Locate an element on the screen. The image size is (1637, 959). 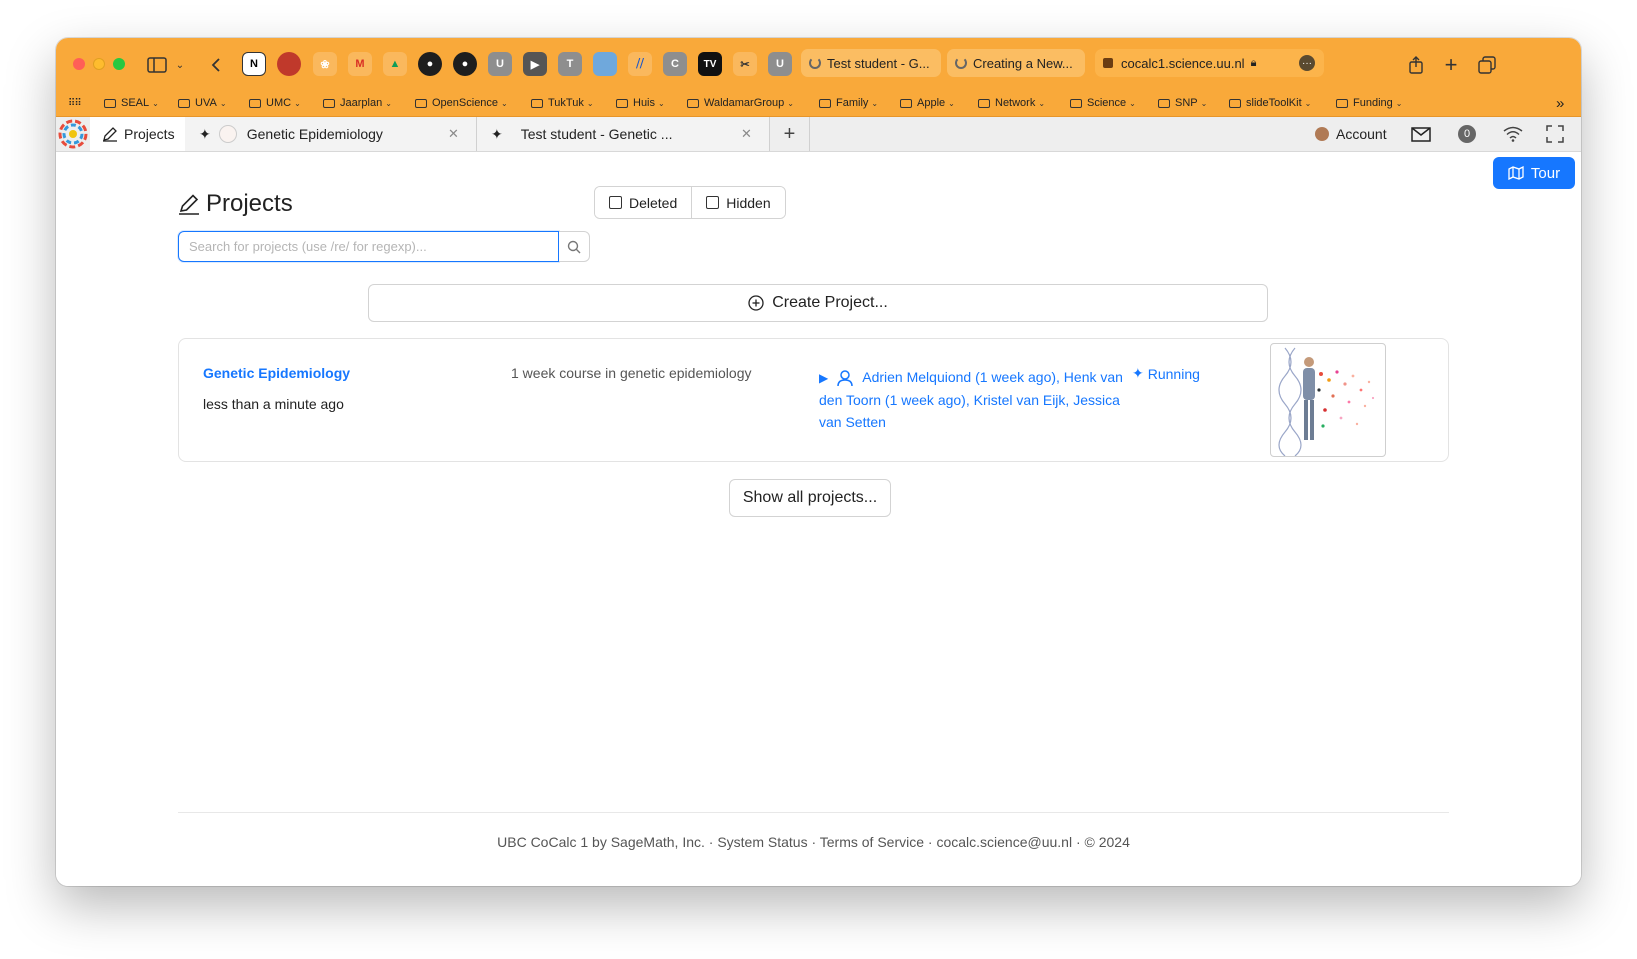
tab-test-student: ✦ Test student - Genetic ... ✕ is located at coordinates (623, 134).